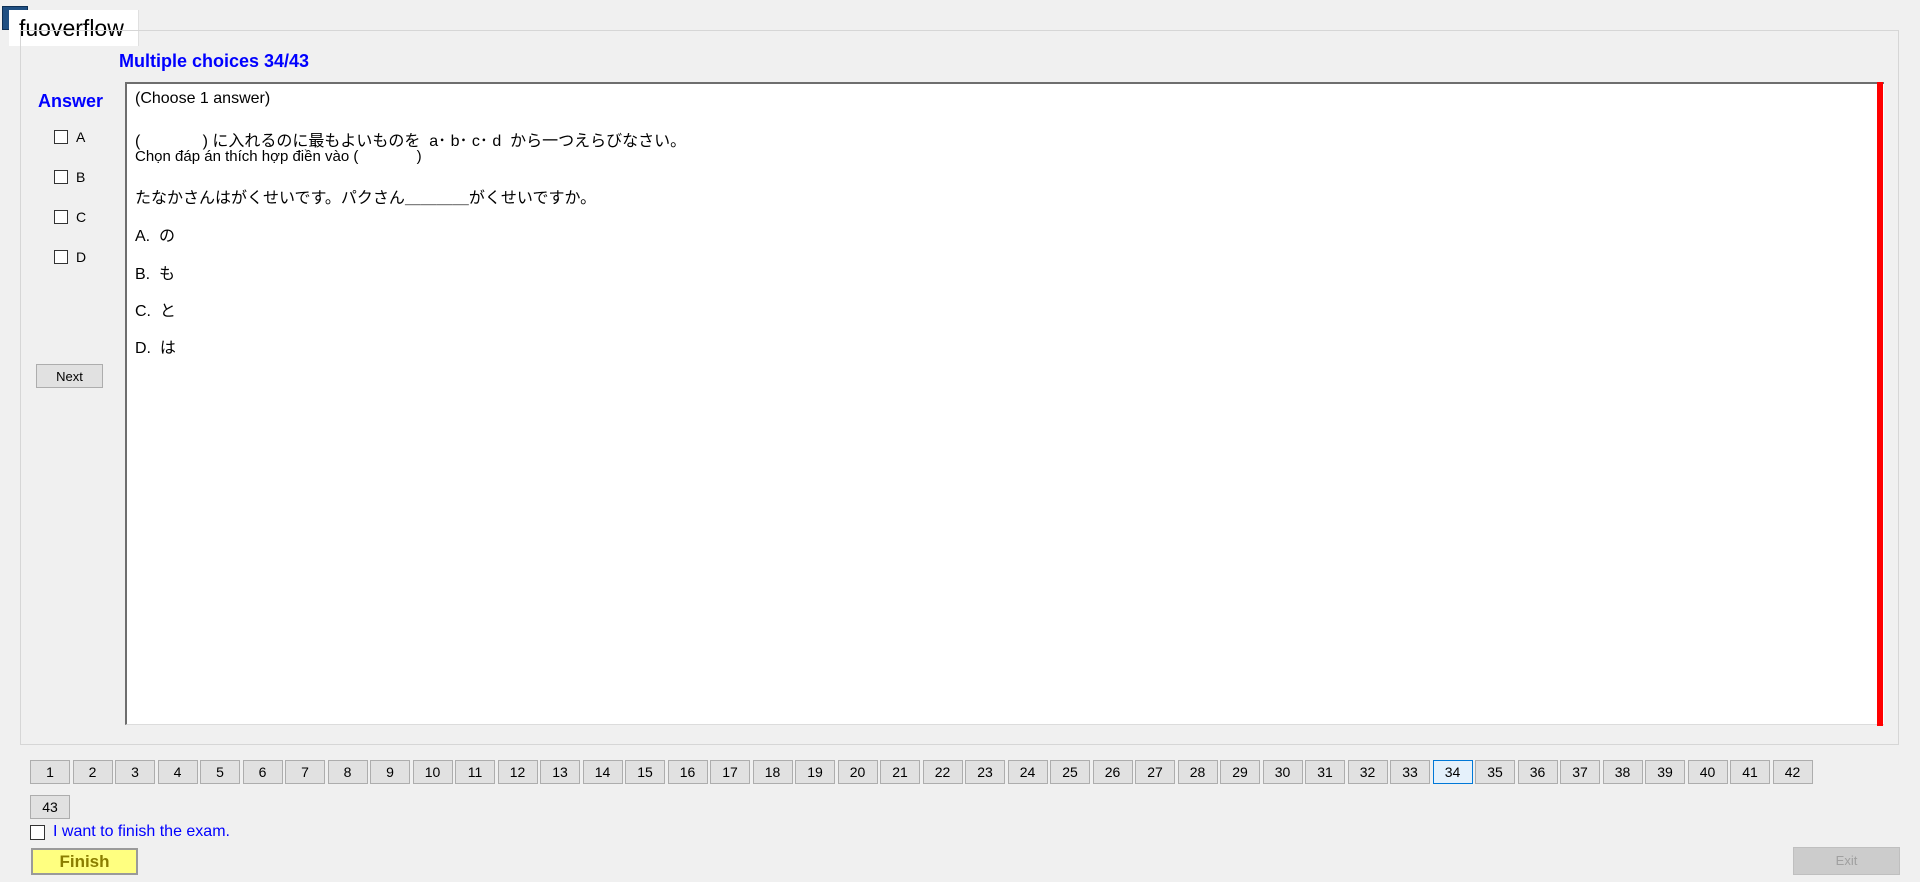 This screenshot has width=1920, height=882. What do you see at coordinates (602, 772) in the screenshot?
I see `question-nav-button-14: 14` at bounding box center [602, 772].